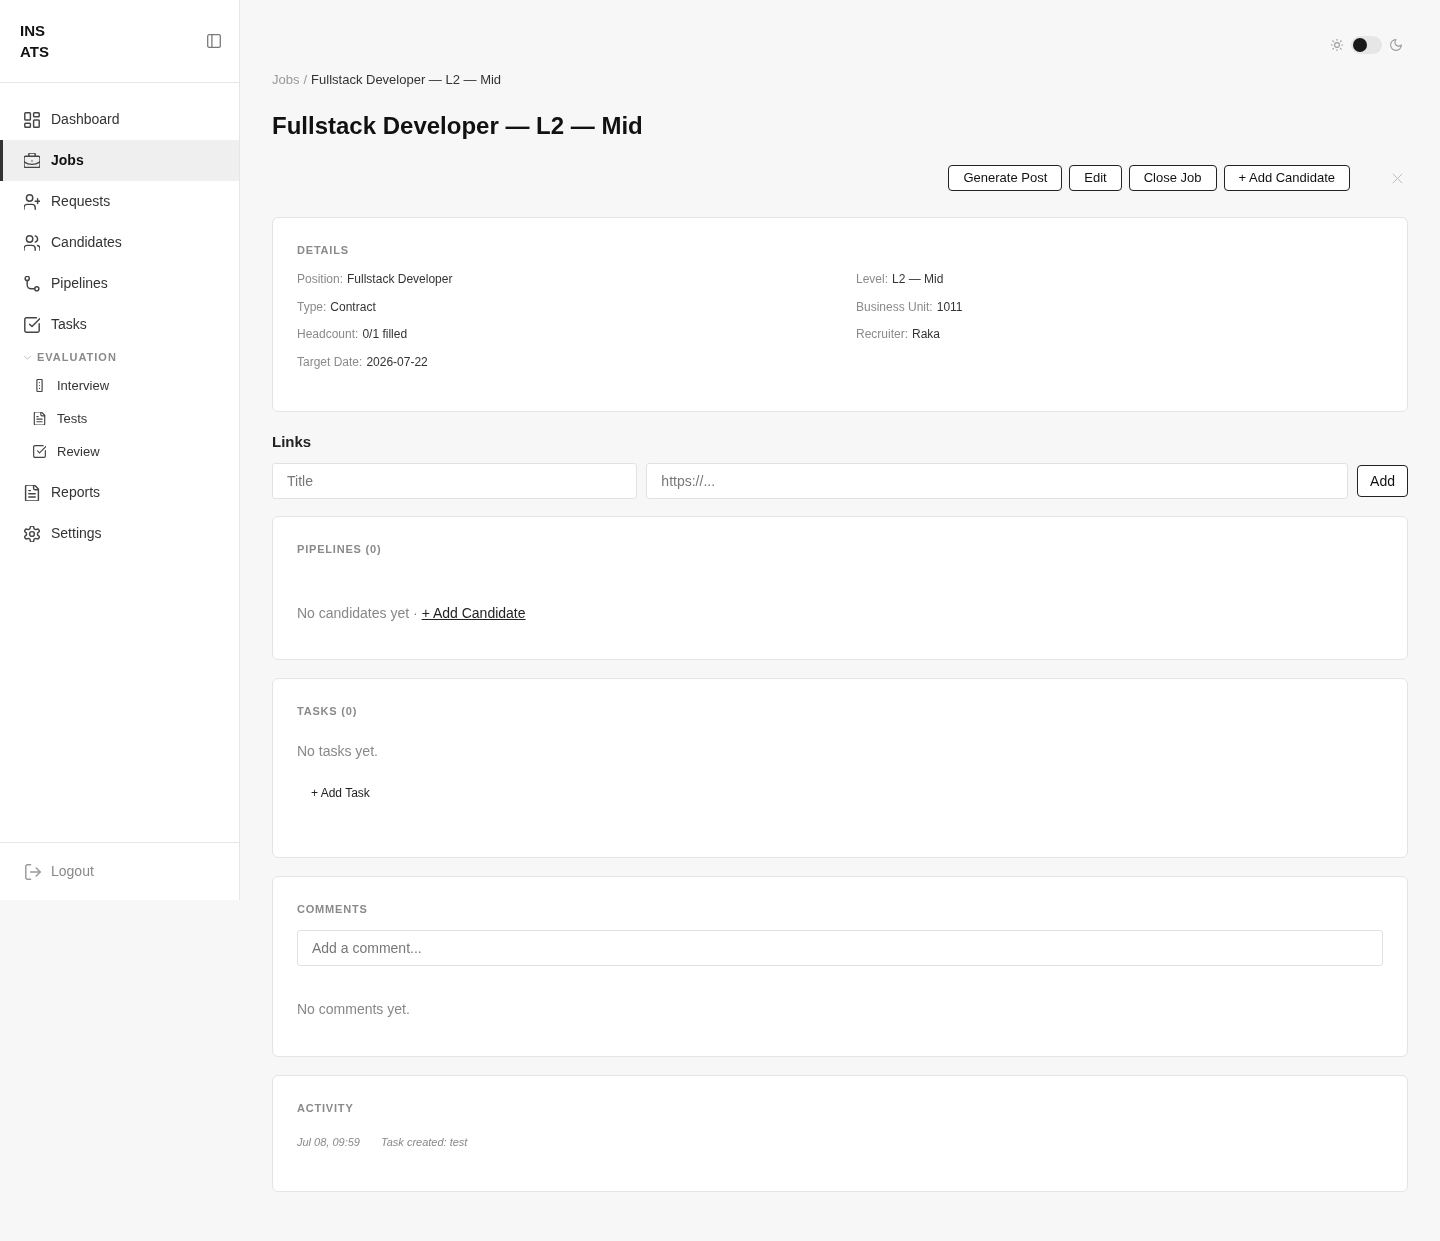  What do you see at coordinates (882, 334) in the screenshot?
I see `field-label: Recruiter:` at bounding box center [882, 334].